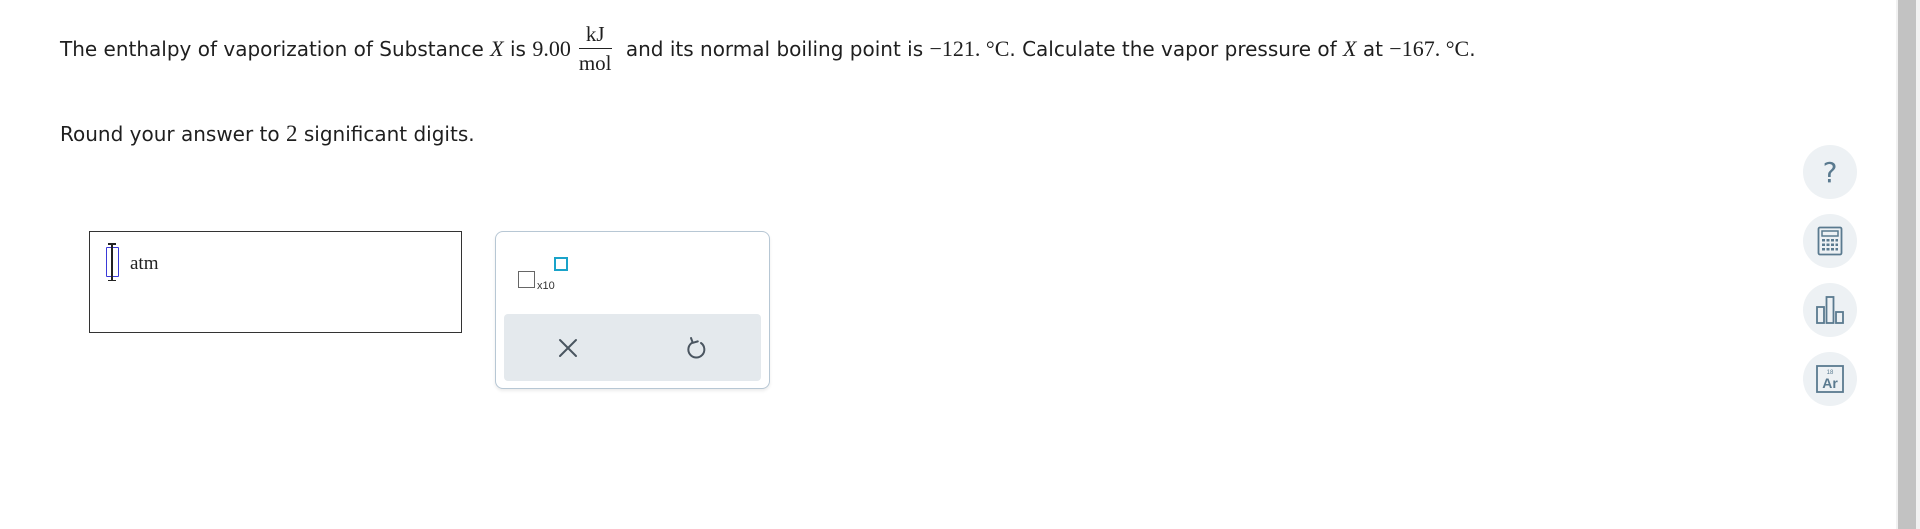 This screenshot has width=1920, height=529. I want to click on vertical-scrollbar, so click(1908, 264).